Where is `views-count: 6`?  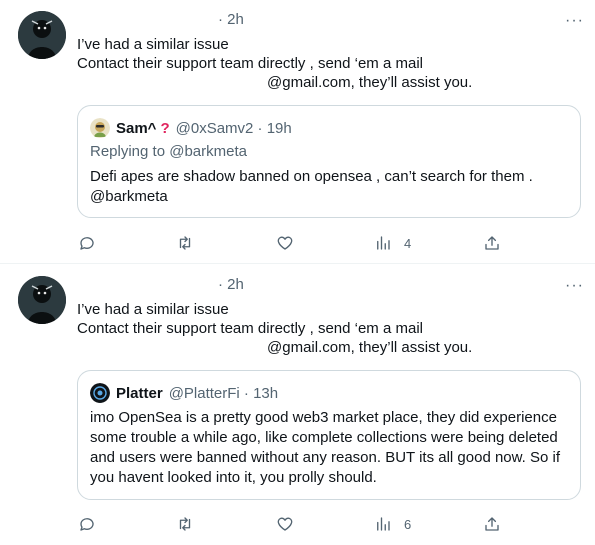
views-count: 6 is located at coordinates (408, 524).